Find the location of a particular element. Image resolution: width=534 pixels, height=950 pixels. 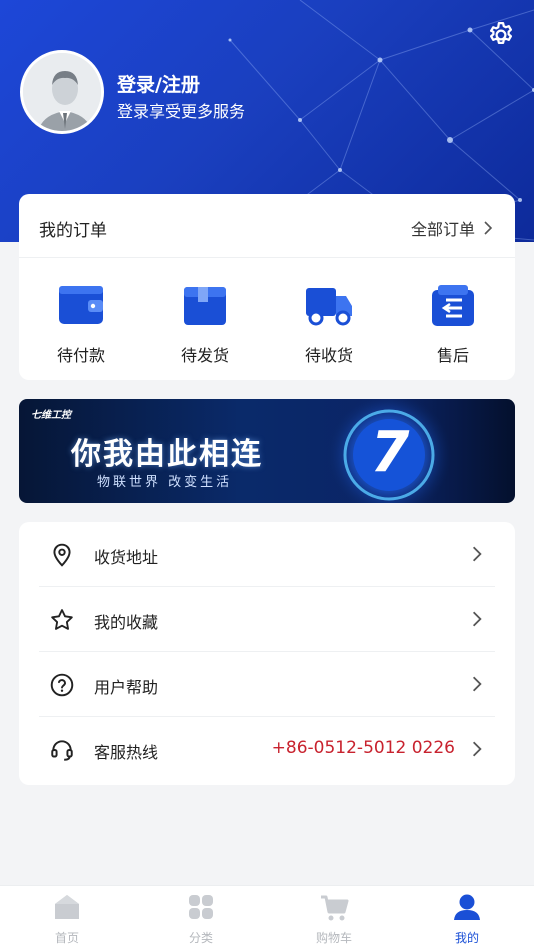

headset-icon is located at coordinates (62, 750).